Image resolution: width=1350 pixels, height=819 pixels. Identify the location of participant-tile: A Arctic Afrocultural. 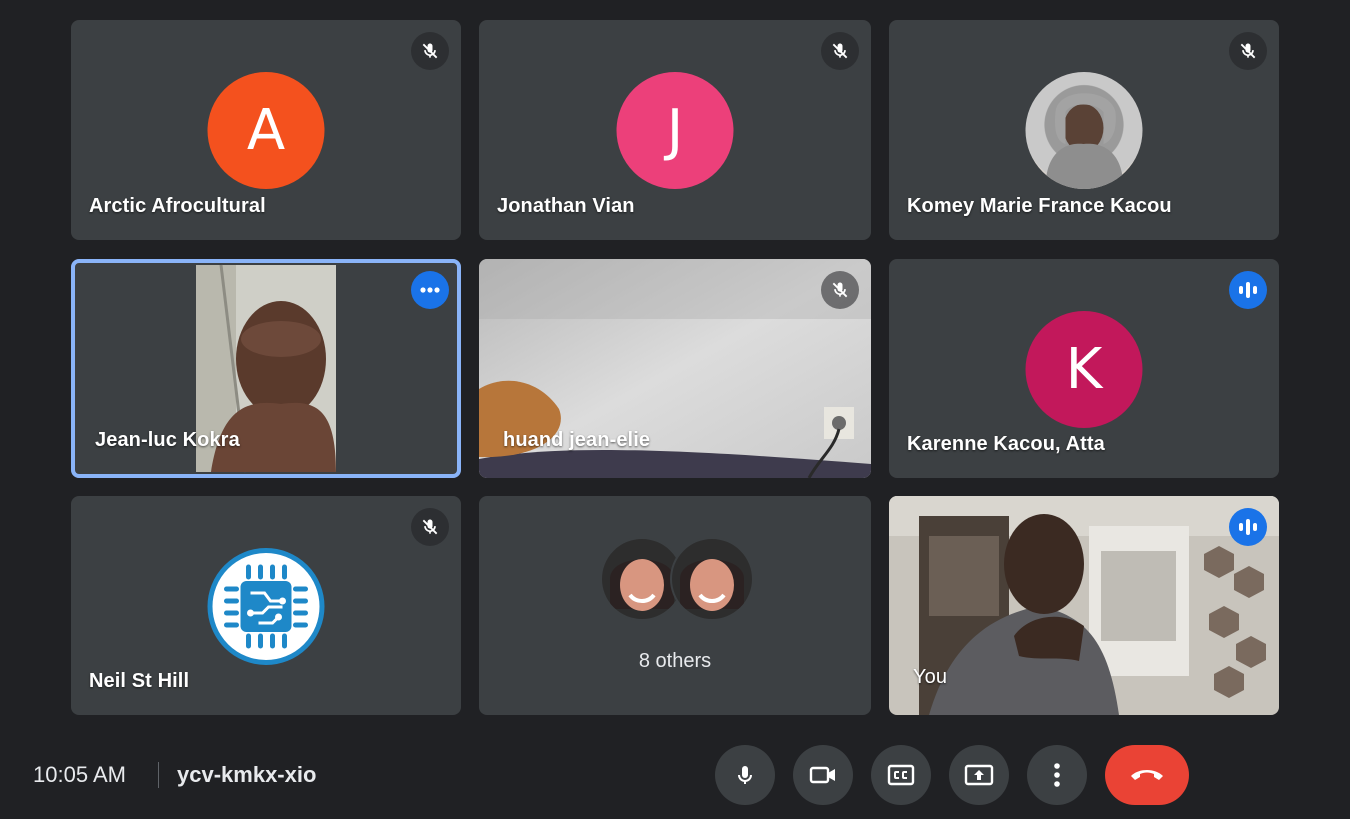
(266, 130).